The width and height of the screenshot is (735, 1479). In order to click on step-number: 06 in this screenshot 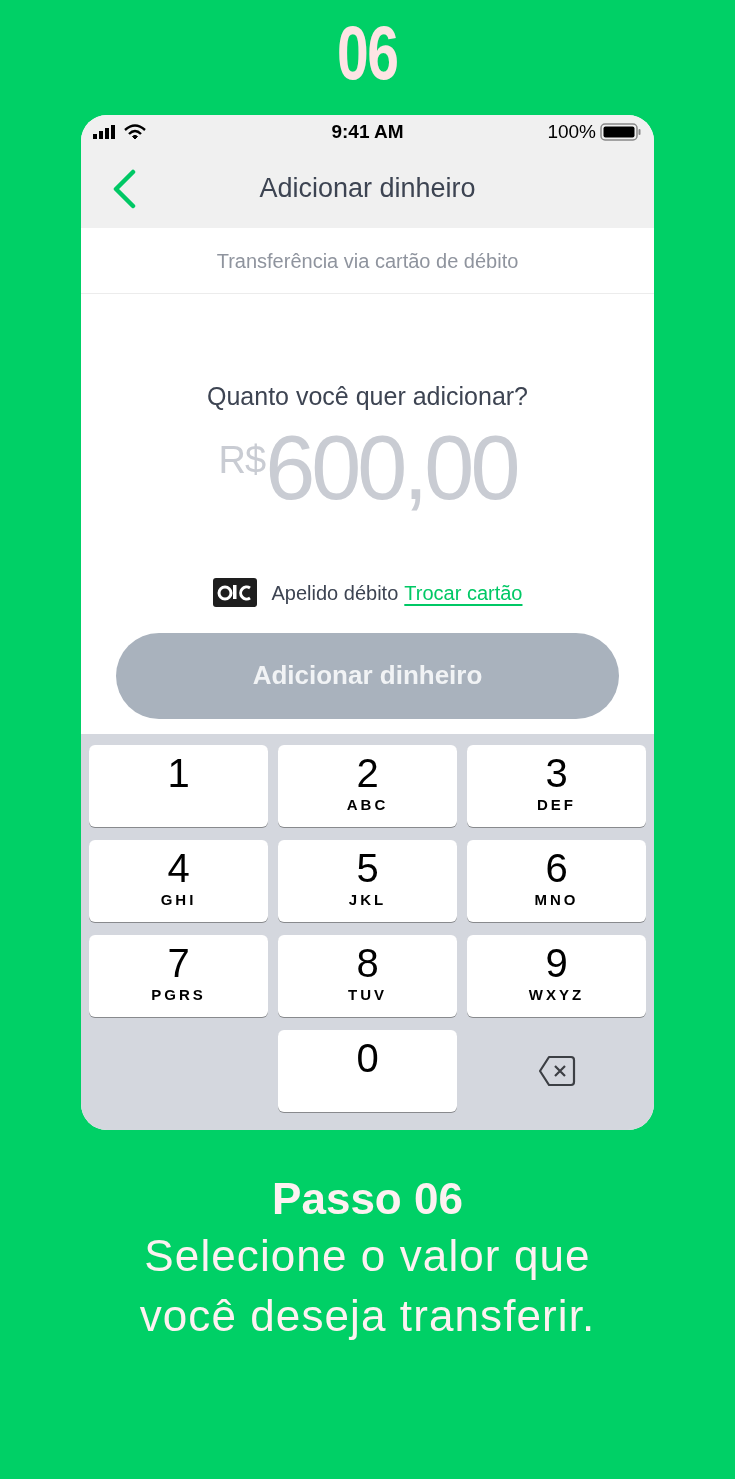, I will do `click(367, 53)`.